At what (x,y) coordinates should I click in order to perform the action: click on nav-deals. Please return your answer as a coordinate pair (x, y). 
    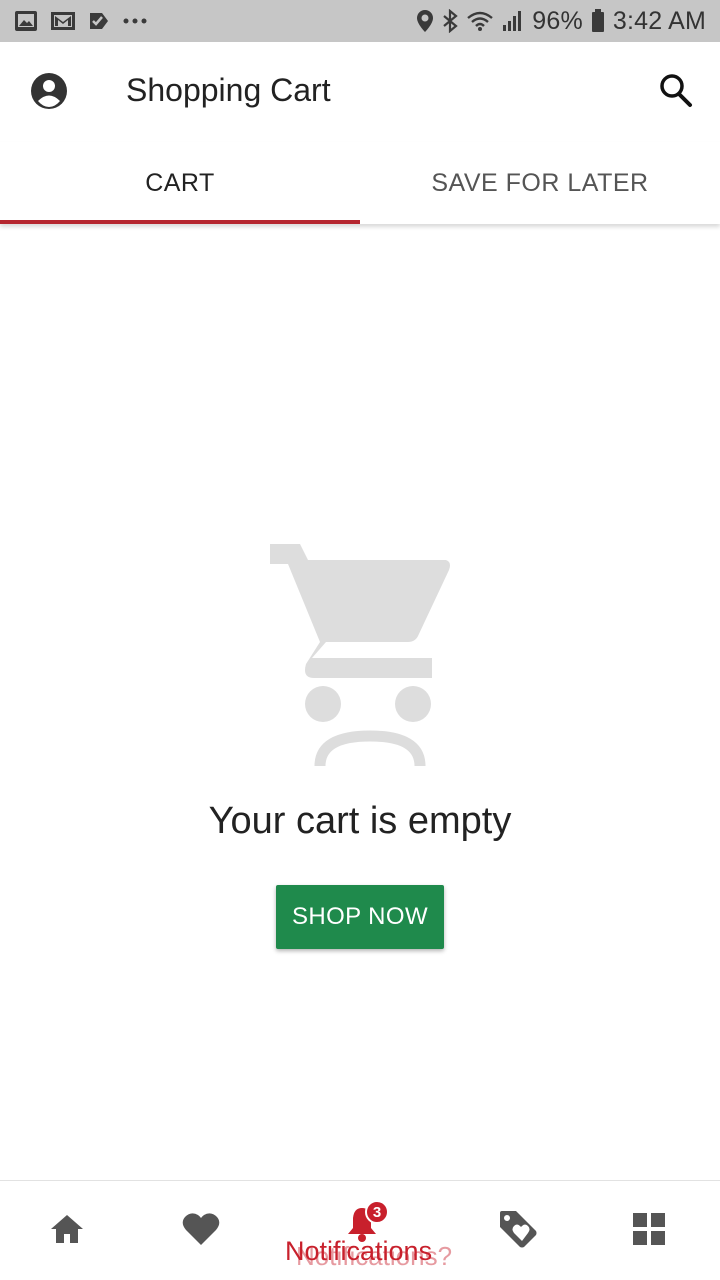
    Looking at the image, I should click on (518, 1229).